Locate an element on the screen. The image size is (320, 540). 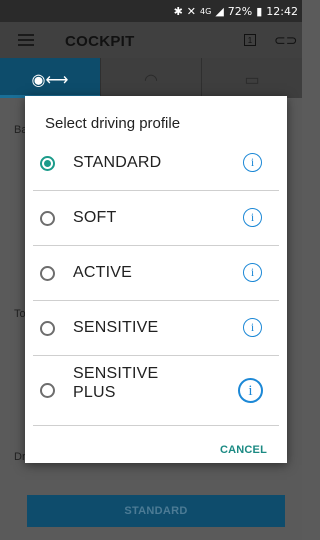
speedometer-icon: ◠ is located at coordinates (151, 80).